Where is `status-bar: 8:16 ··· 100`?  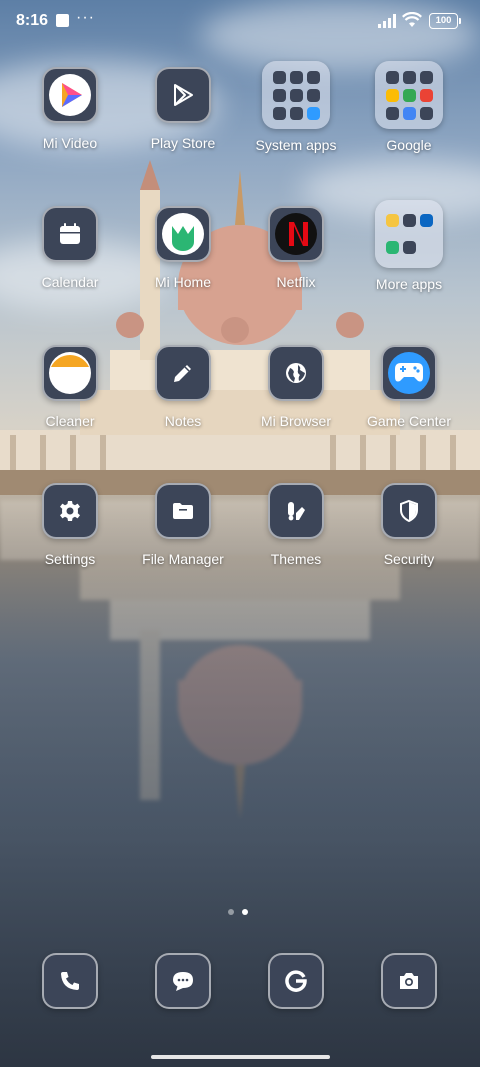
status-bar: 8:16 ··· 100 is located at coordinates (240, 21).